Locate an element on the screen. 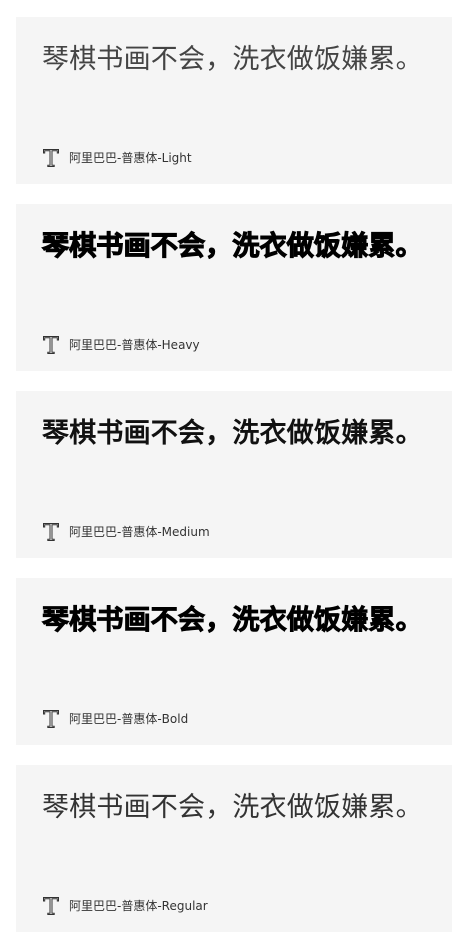  font-name-label: 阿里巴巴-普惠体-Heavy is located at coordinates (134, 345).